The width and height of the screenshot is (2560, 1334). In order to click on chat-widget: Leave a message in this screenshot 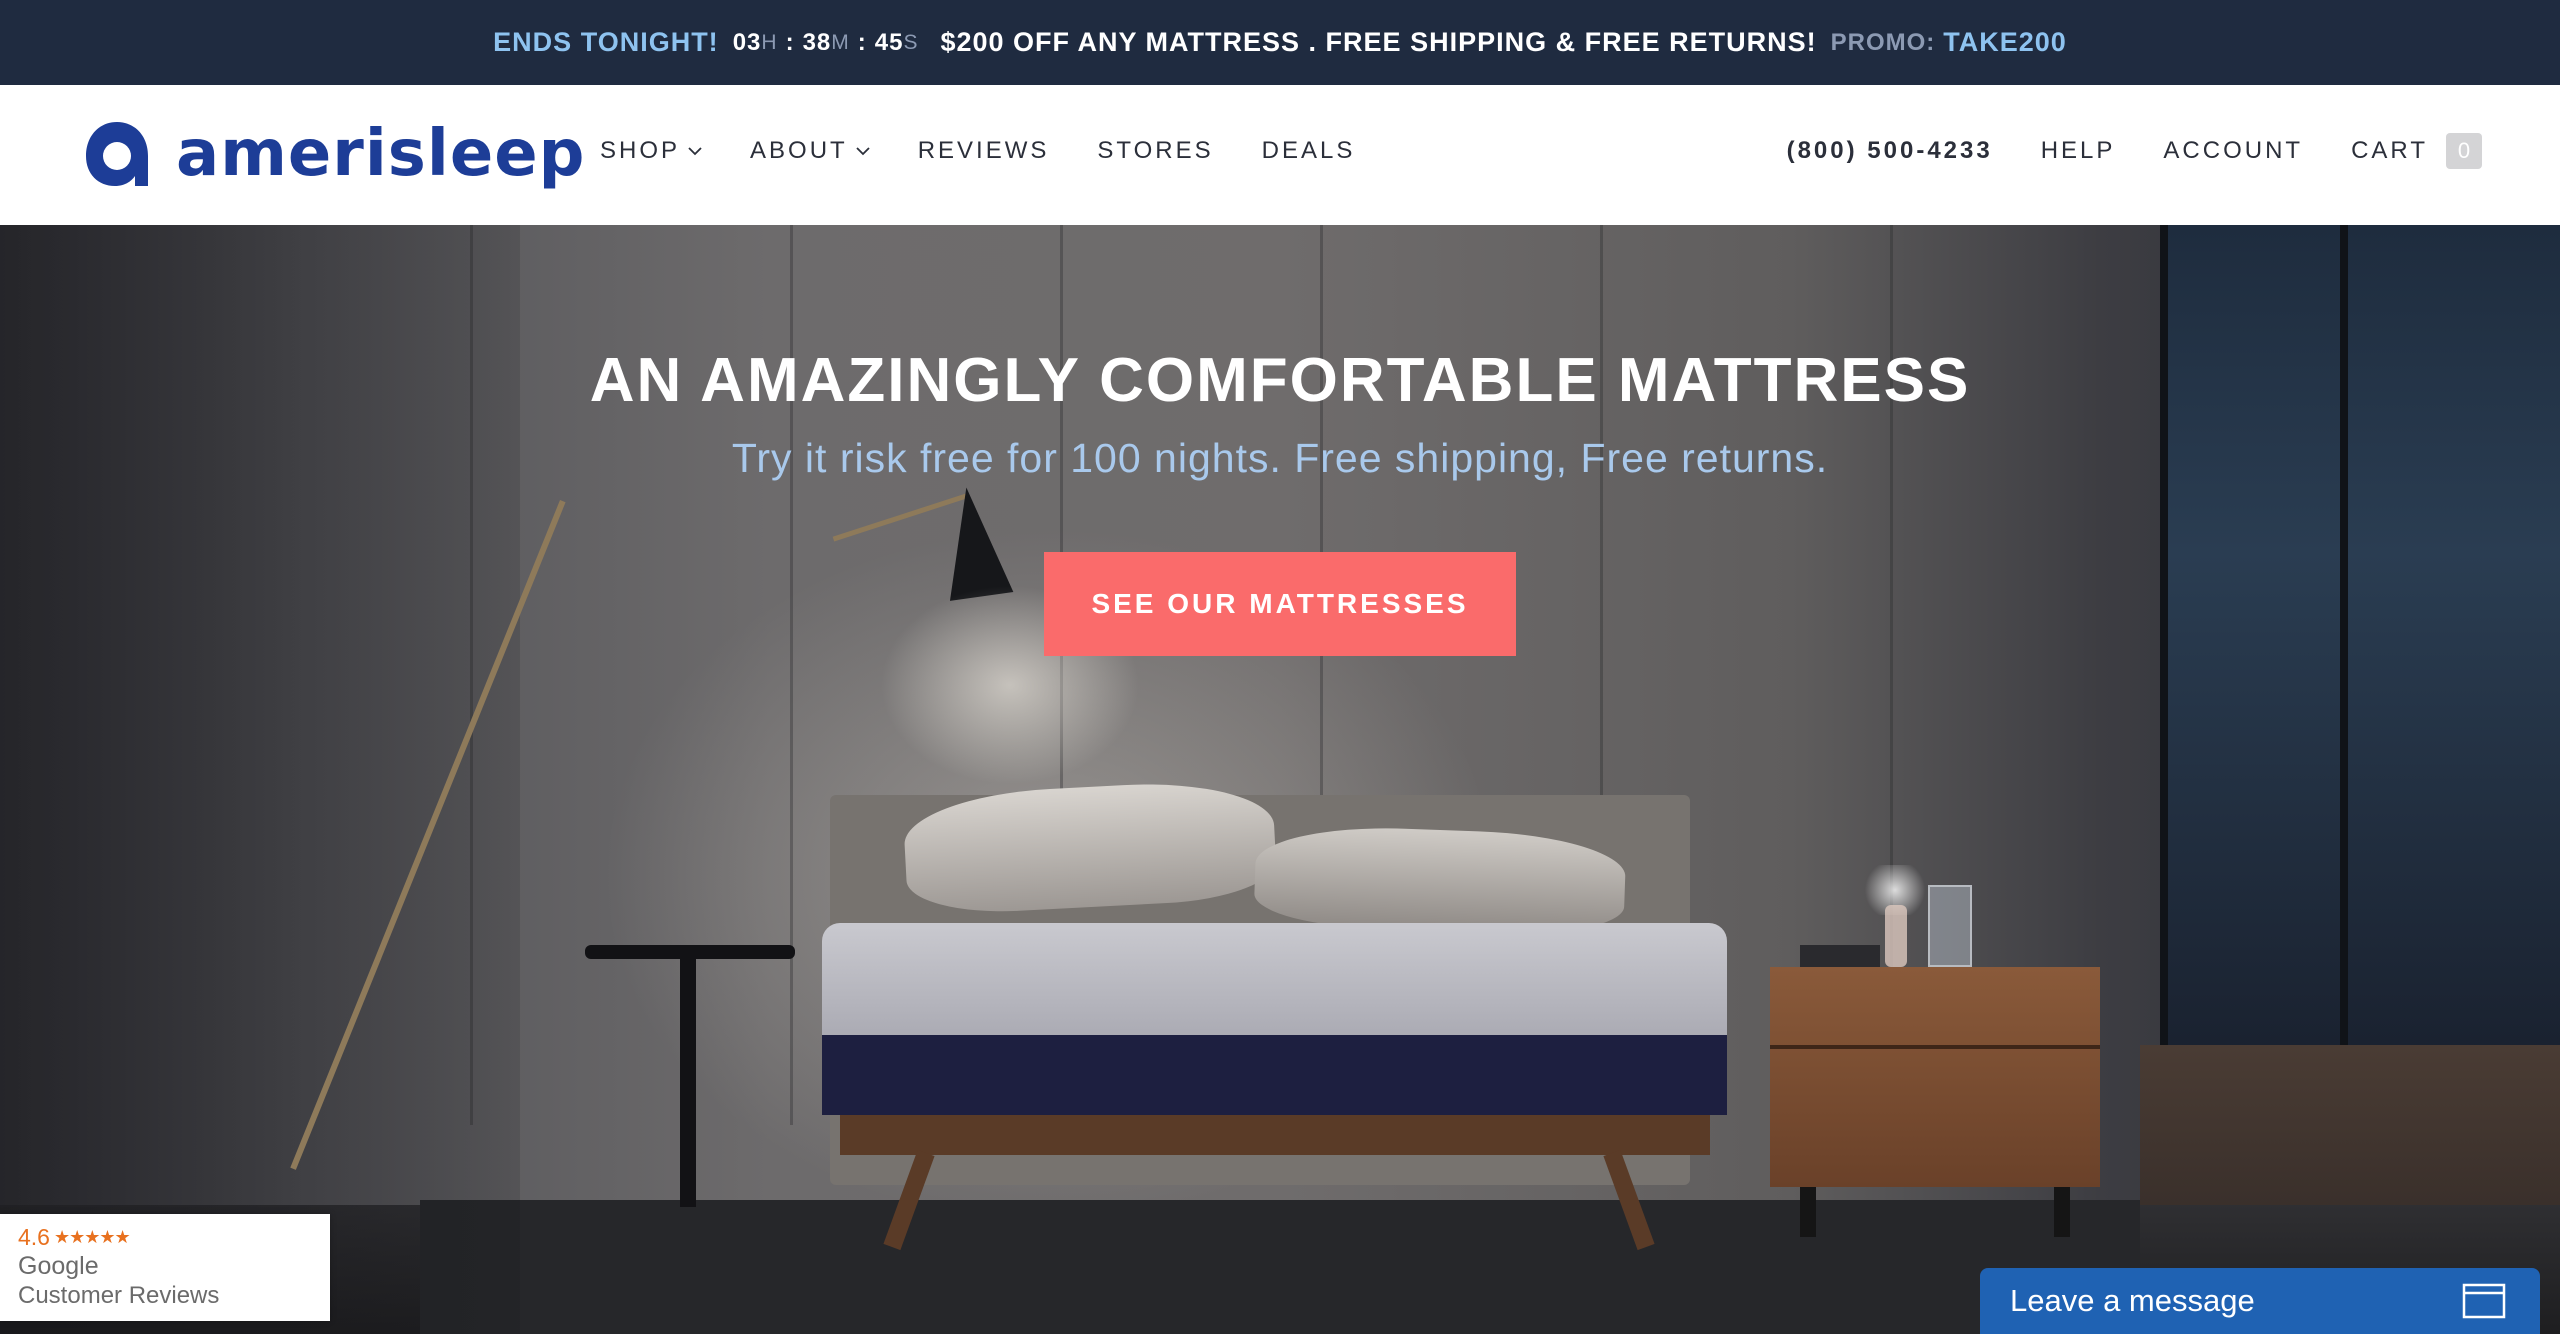, I will do `click(2260, 1301)`.